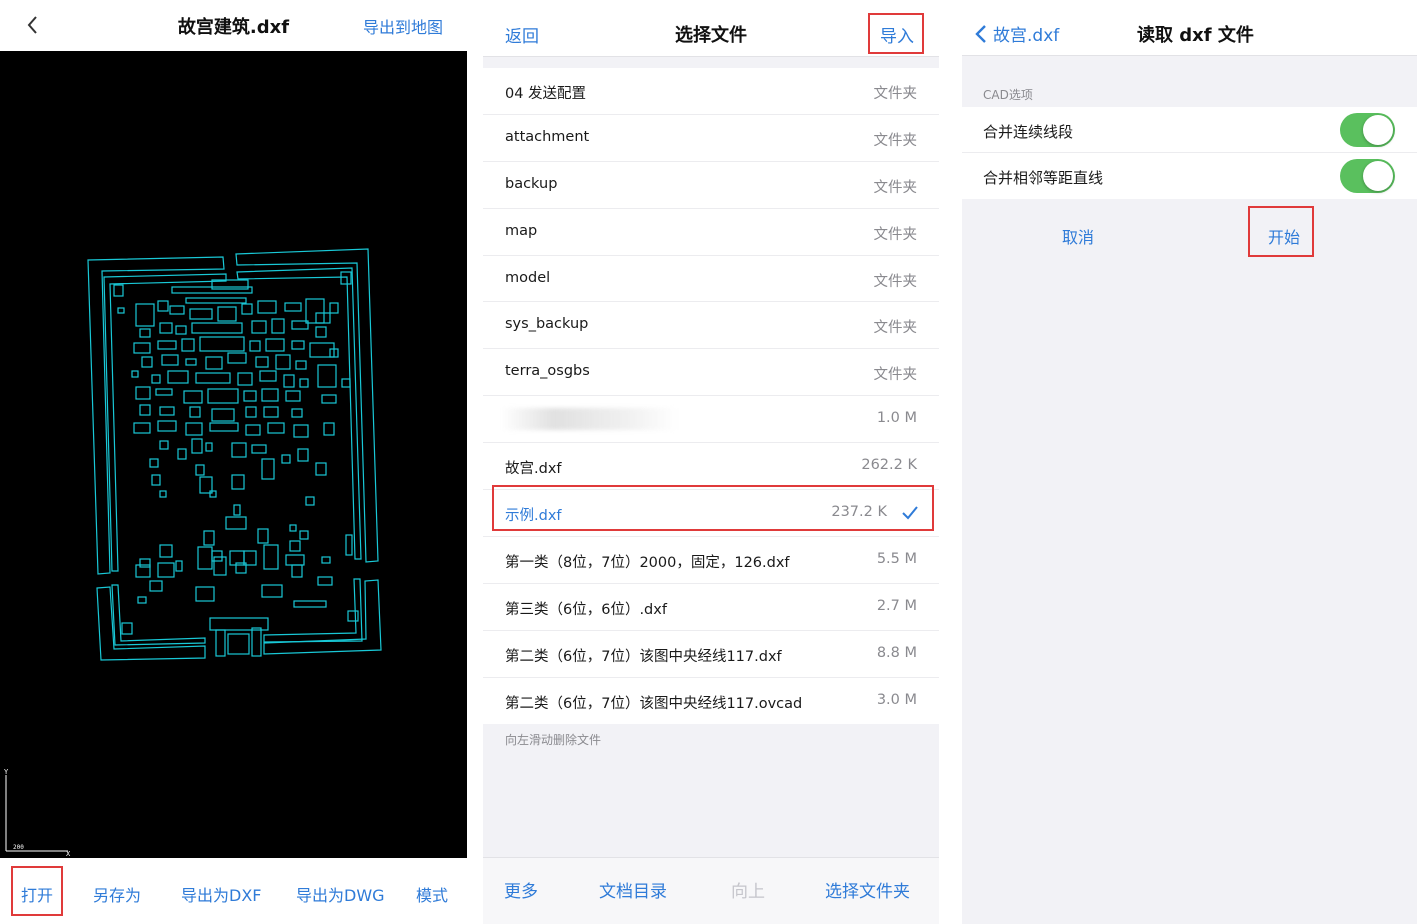 The image size is (1417, 924). What do you see at coordinates (1043, 178) in the screenshot?
I see `option-label: 合并相邻等距直线` at bounding box center [1043, 178].